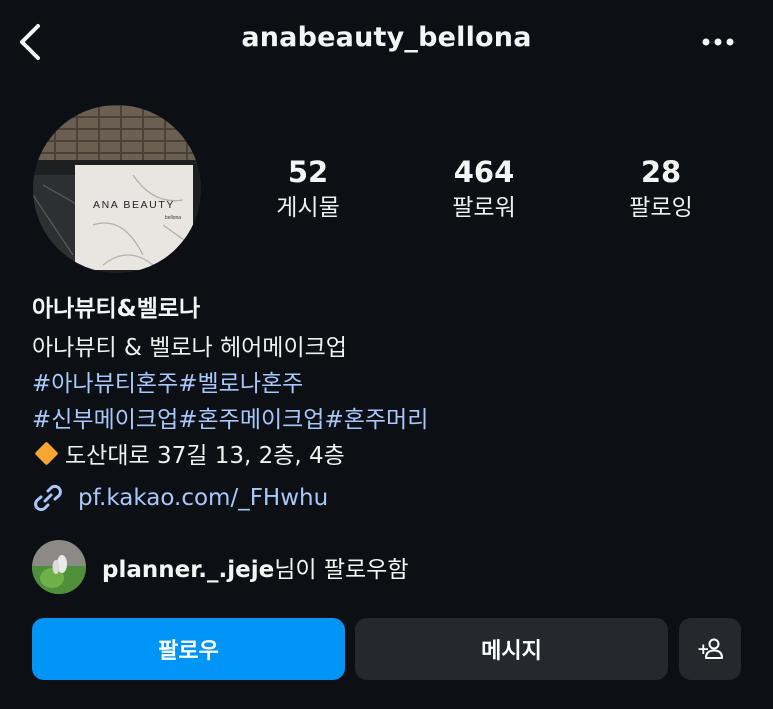 The image size is (773, 709). I want to click on bio-address: 도산대로 37길 13, 2층, 4층, so click(205, 456).